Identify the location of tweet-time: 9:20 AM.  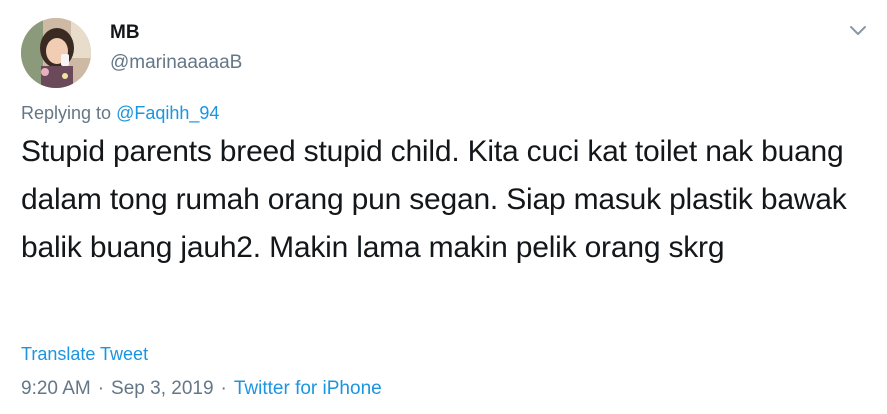
(56, 388).